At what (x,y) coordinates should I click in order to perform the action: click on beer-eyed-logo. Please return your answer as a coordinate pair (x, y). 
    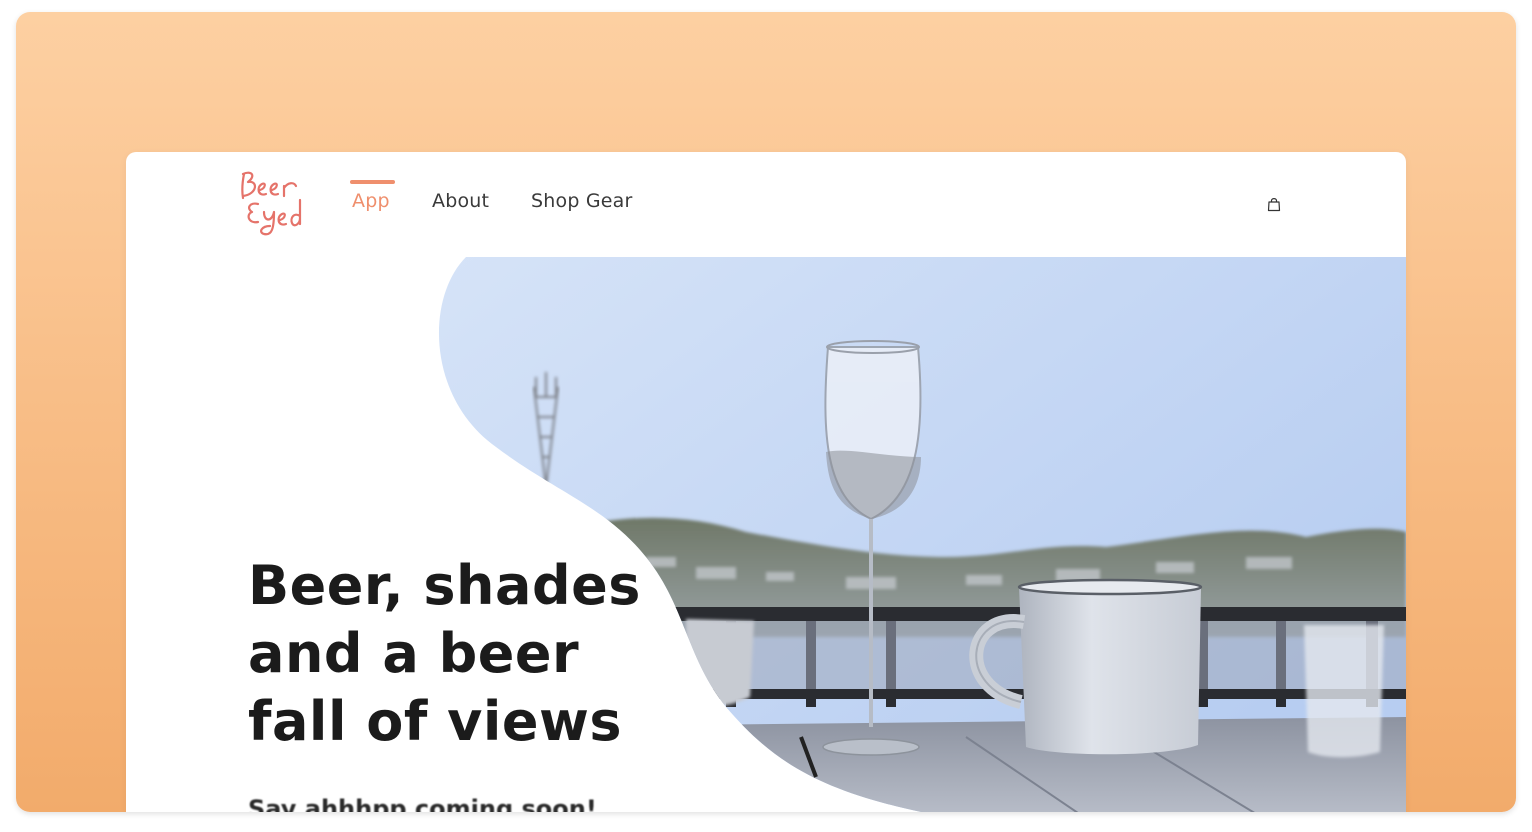
    Looking at the image, I should click on (276, 203).